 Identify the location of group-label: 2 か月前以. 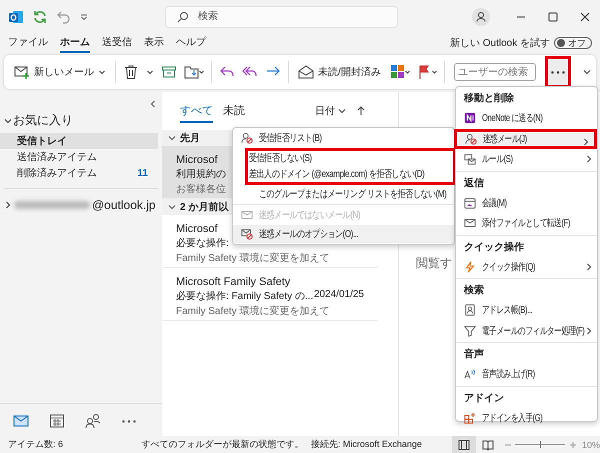
(204, 207).